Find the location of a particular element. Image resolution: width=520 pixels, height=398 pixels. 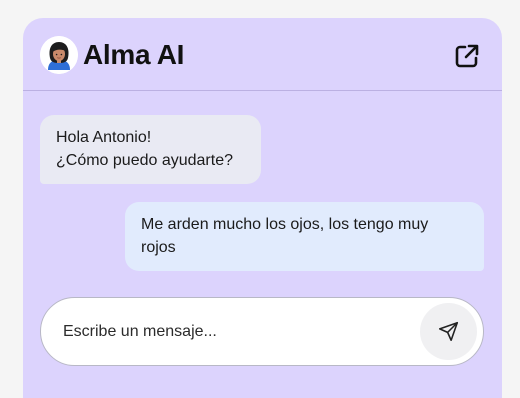

message-input is located at coordinates (233, 332).